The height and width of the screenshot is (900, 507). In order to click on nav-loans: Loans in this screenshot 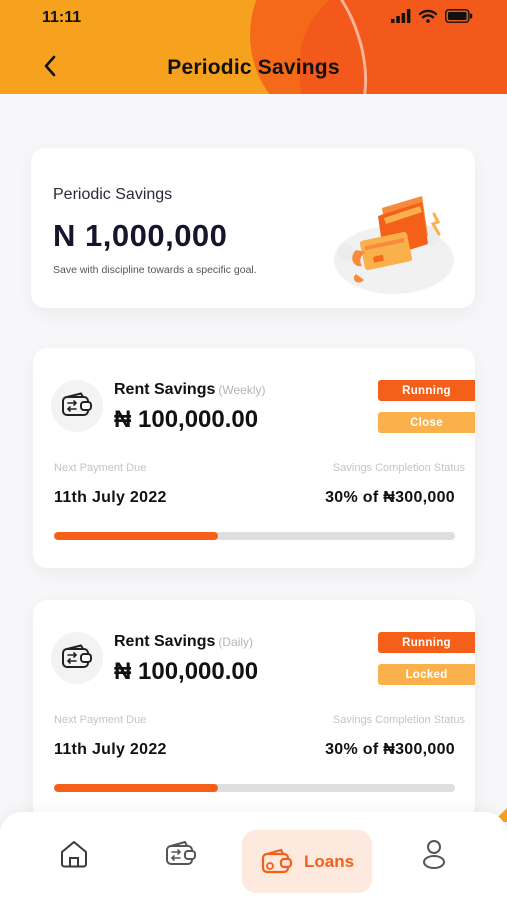, I will do `click(307, 861)`.